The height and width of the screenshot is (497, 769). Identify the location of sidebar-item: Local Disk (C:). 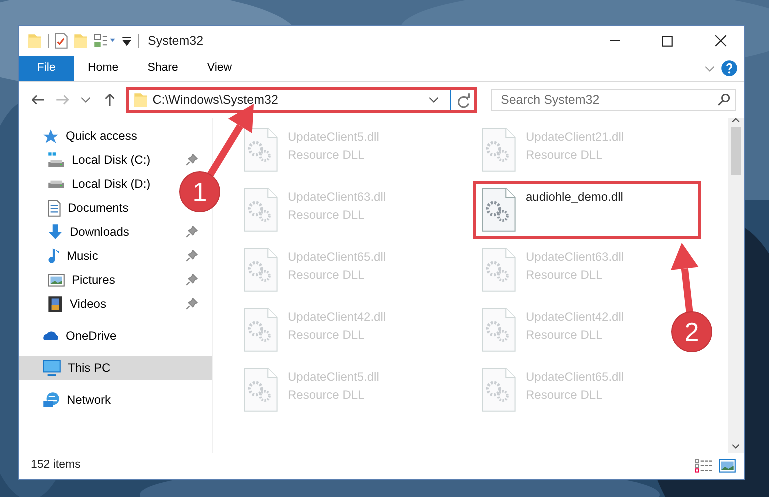
(115, 160).